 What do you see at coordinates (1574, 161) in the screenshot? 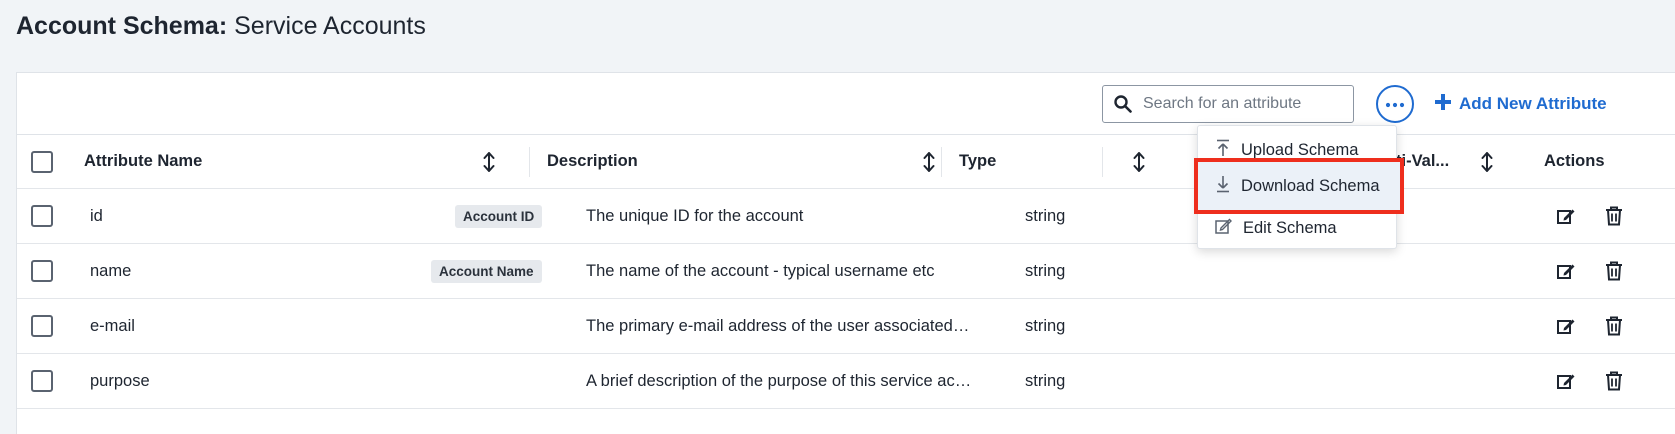
I see `header-actions: Actions` at bounding box center [1574, 161].